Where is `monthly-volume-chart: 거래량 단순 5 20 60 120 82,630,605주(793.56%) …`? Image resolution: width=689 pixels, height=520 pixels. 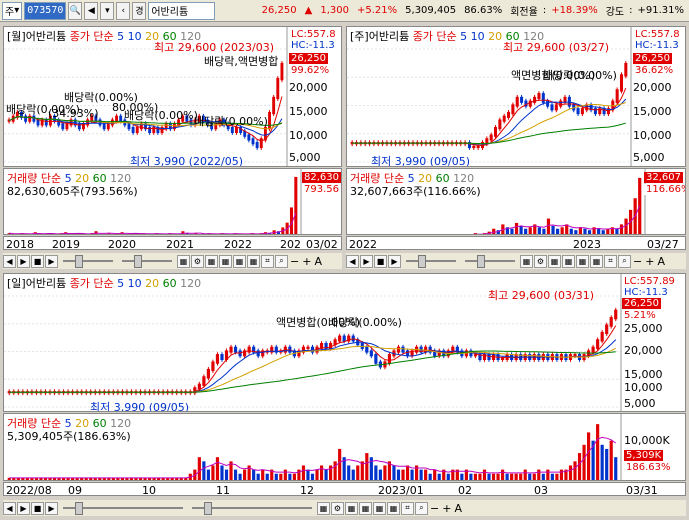 monthly-volume-chart: 거래량 단순 5 20 60 120 82,630,605주(793.56%) … is located at coordinates (172, 201).